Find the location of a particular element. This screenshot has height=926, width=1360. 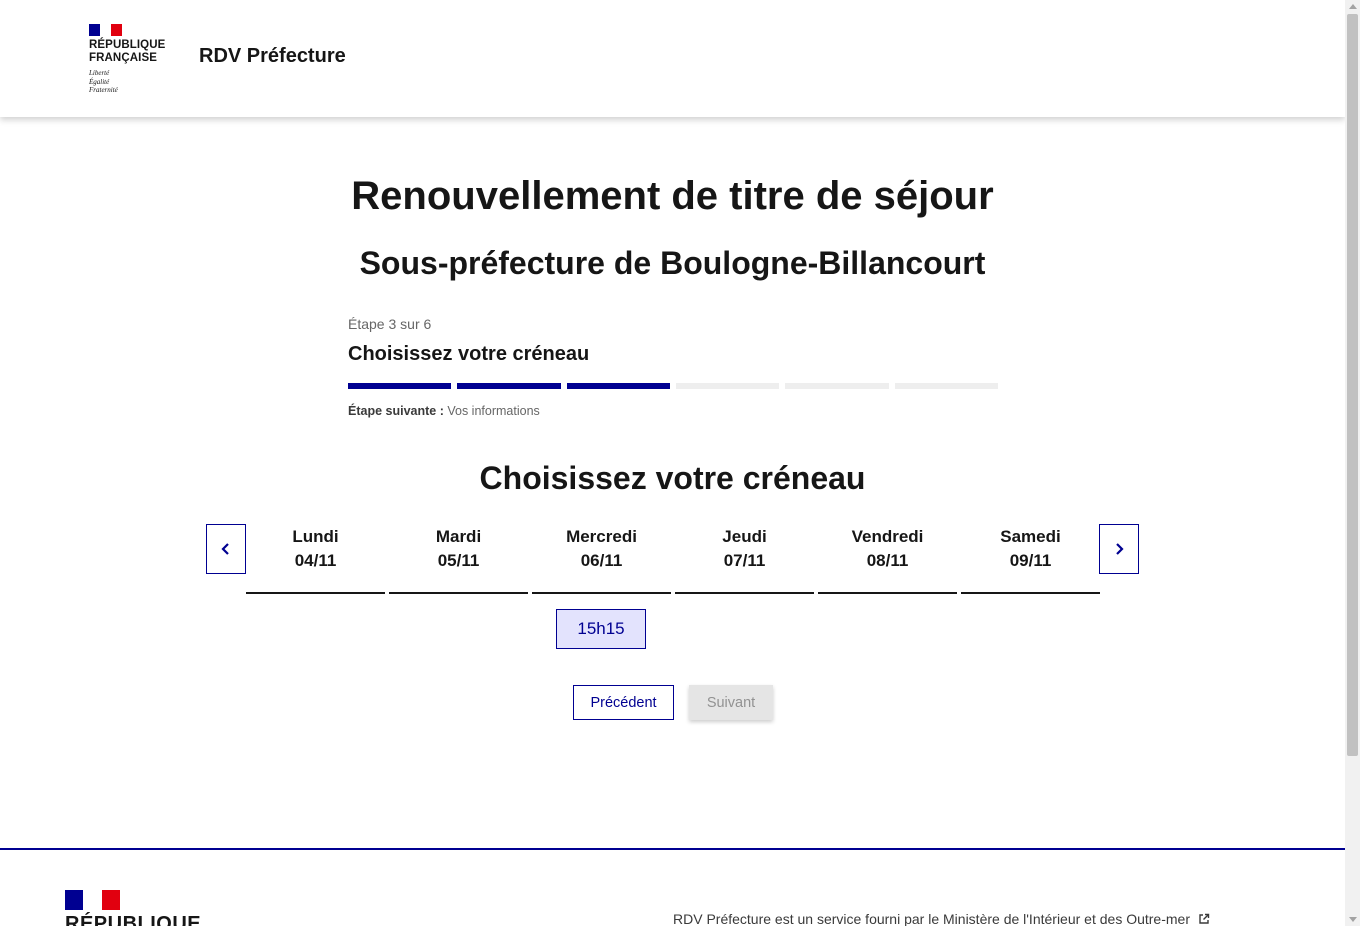

republique-line-2: FRANÇAISE is located at coordinates (123, 58).